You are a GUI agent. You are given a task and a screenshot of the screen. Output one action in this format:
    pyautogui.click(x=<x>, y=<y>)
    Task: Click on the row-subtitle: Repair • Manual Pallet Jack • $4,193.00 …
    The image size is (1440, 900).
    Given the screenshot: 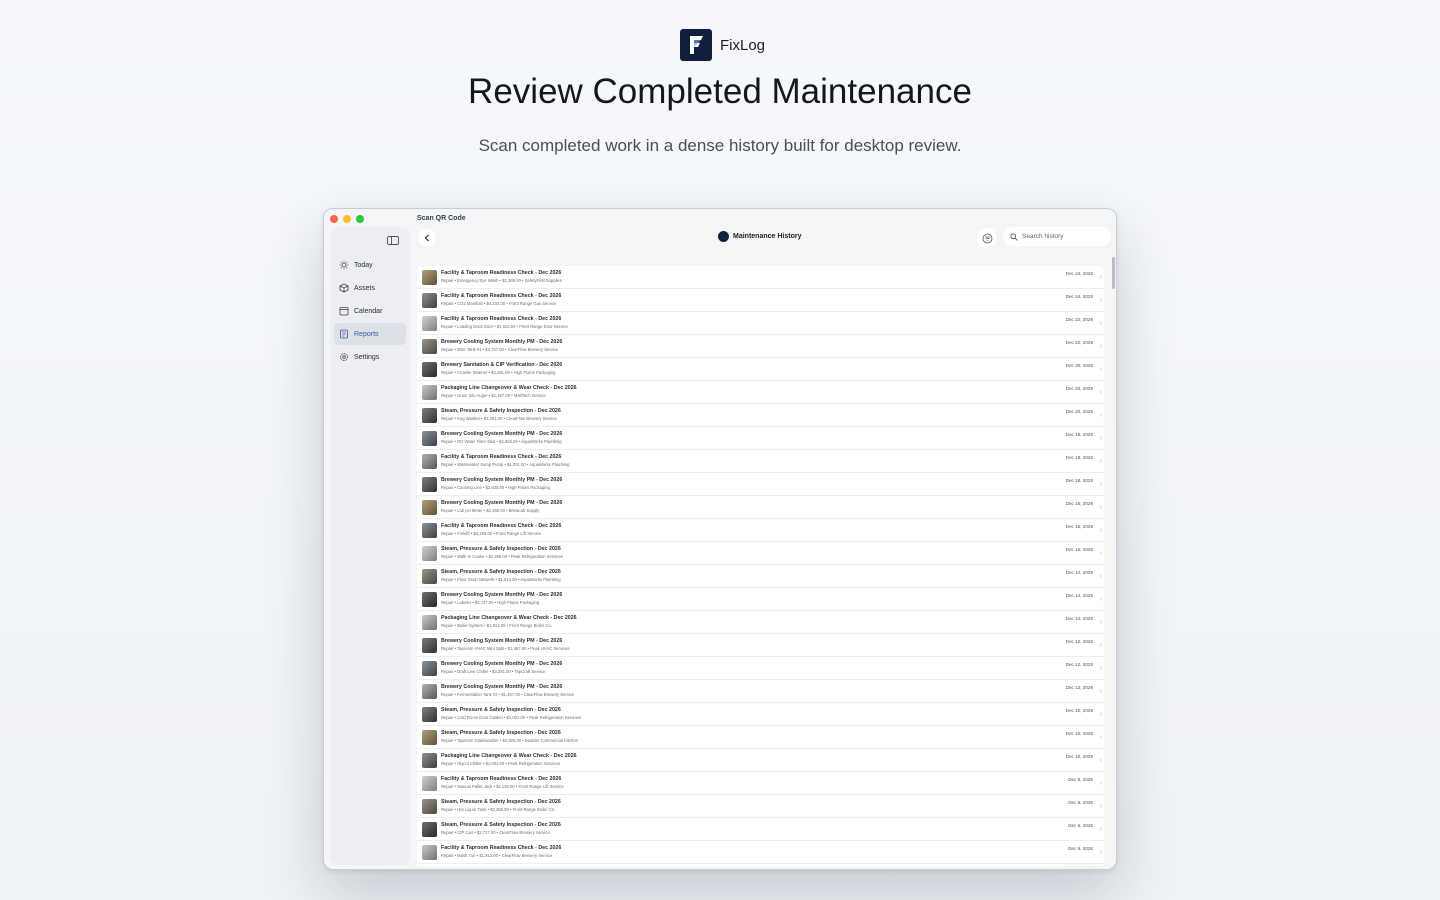 What is the action you would take?
    pyautogui.click(x=502, y=786)
    